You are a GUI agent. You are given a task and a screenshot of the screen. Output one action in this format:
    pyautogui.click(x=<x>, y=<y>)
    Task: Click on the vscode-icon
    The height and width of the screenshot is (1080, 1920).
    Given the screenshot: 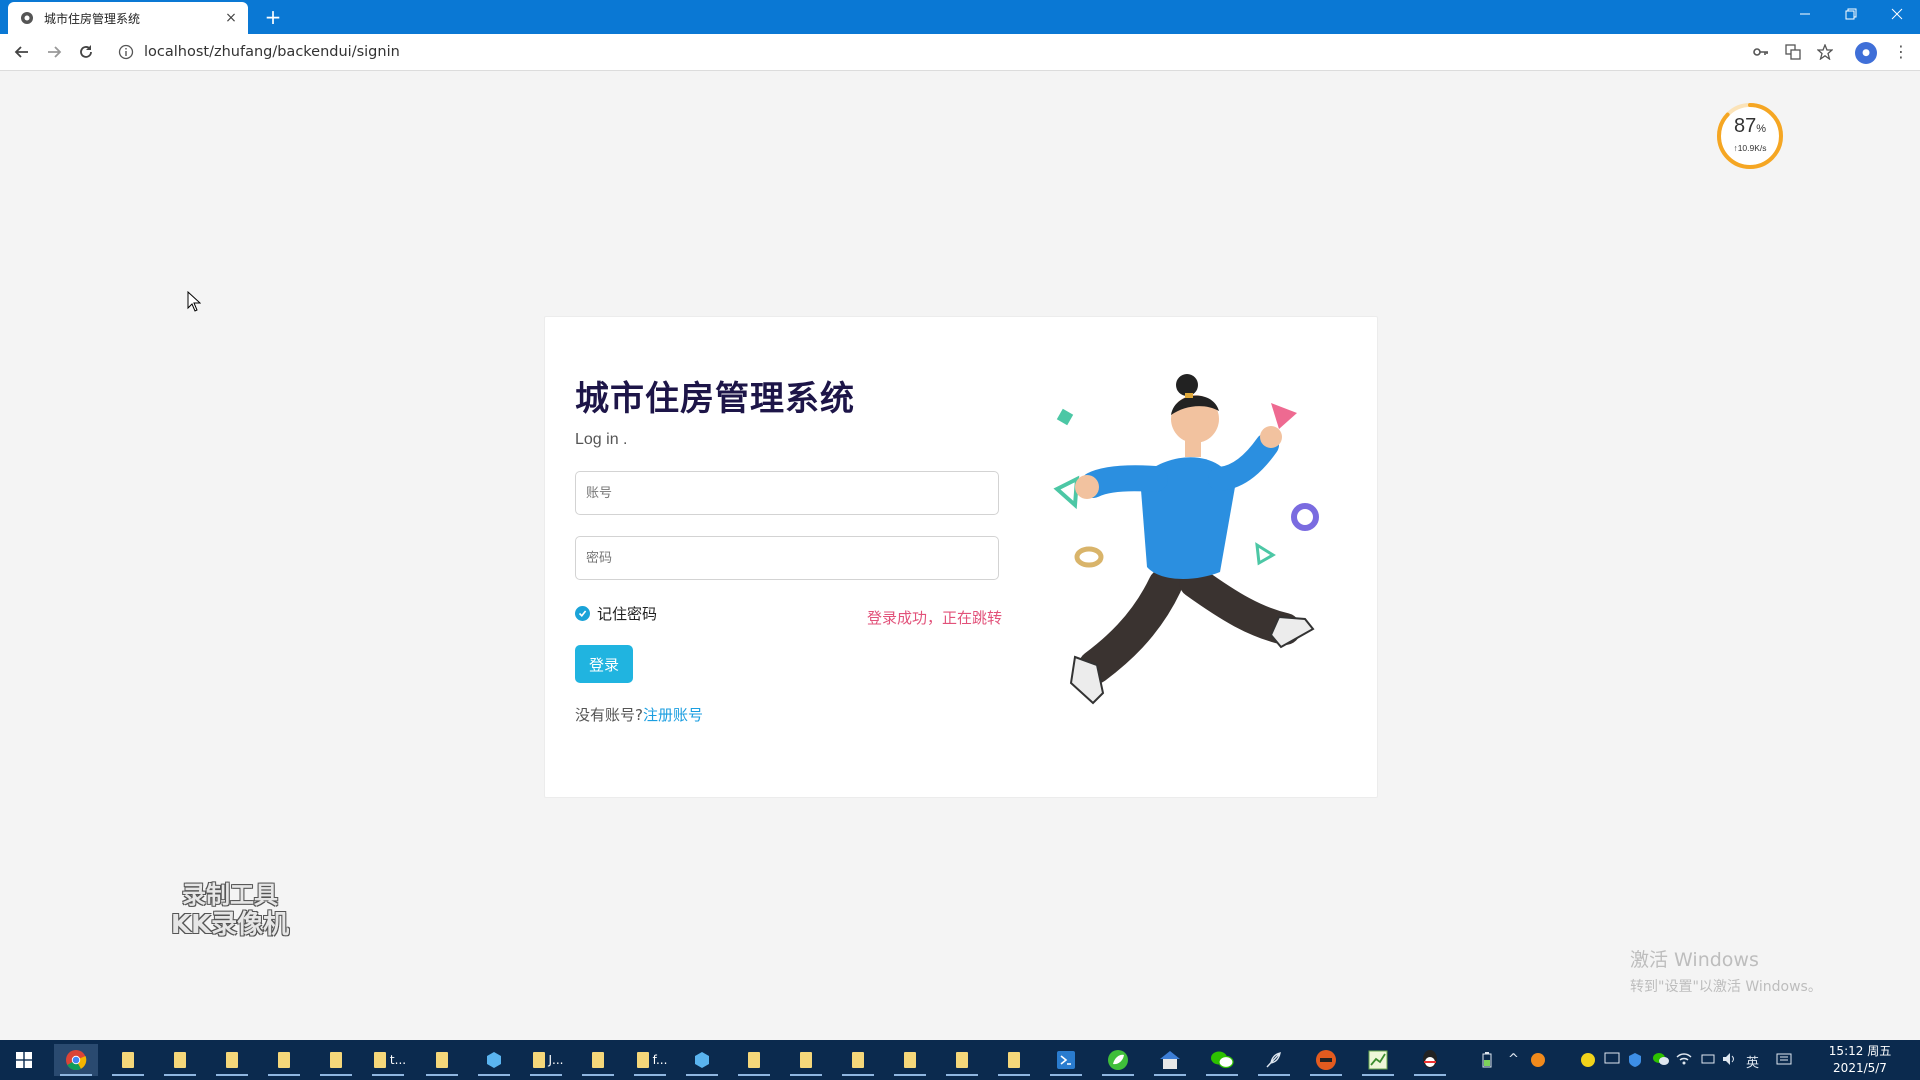 What is the action you would take?
    pyautogui.click(x=1066, y=1060)
    